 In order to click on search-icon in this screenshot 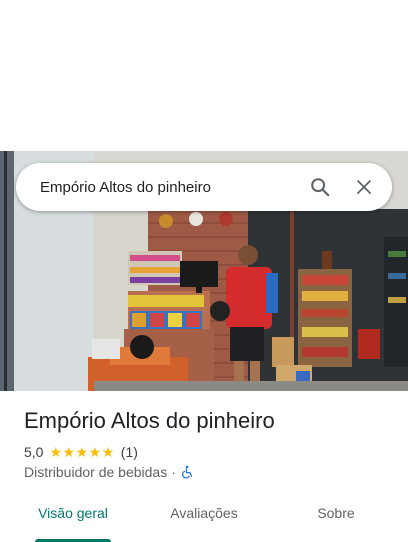, I will do `click(320, 187)`.